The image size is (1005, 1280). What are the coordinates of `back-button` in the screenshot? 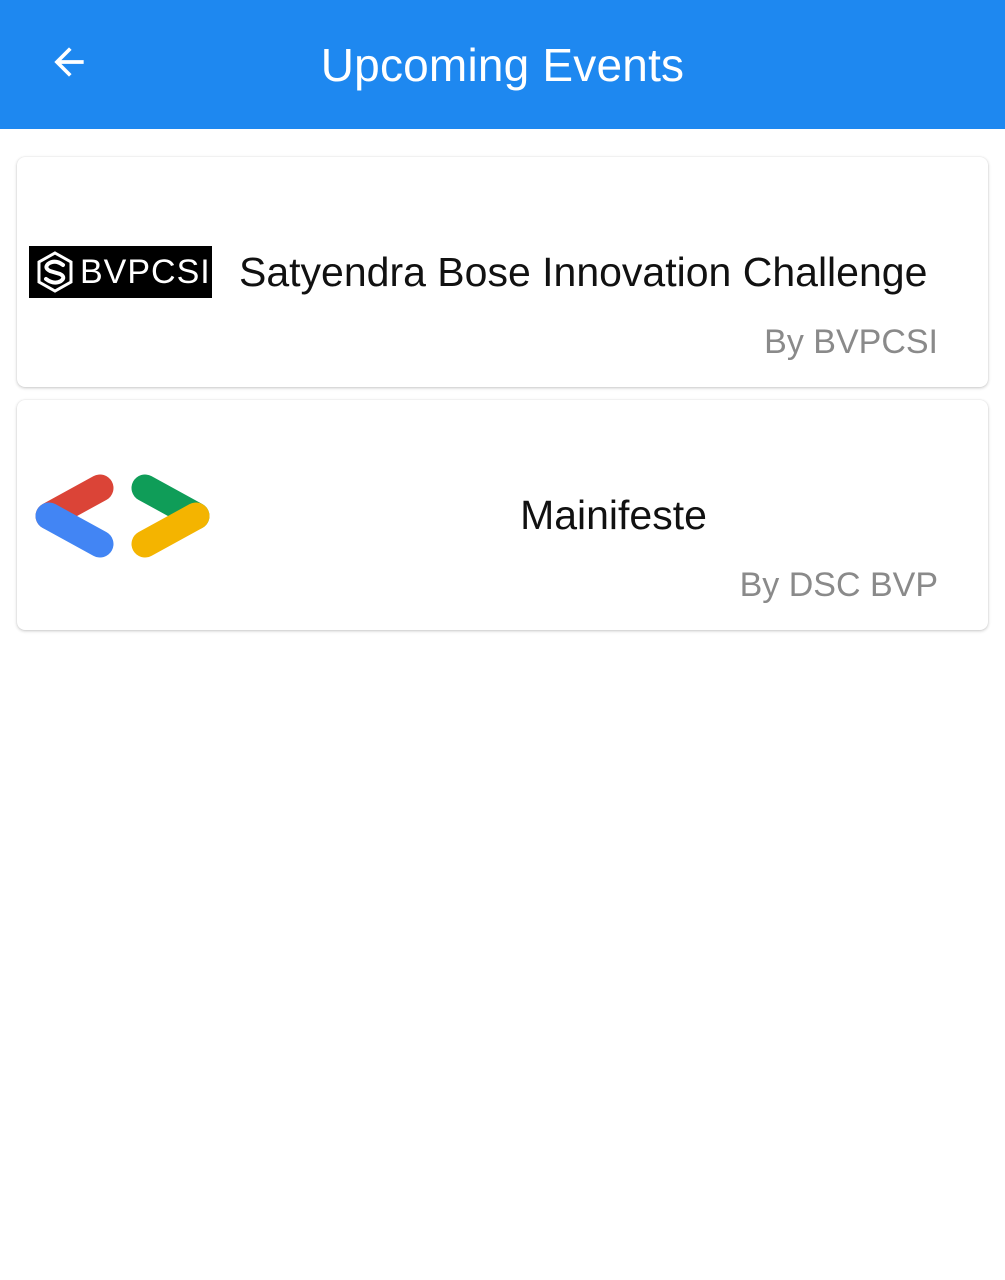 It's located at (69, 62).